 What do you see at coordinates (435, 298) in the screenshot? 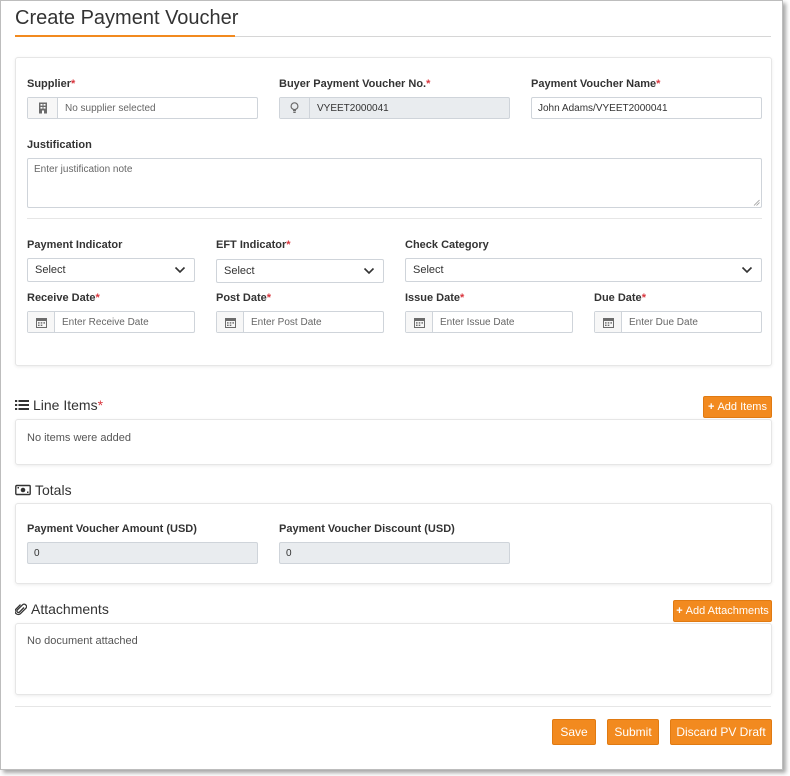
I see `issue-date-label: Issue Date*` at bounding box center [435, 298].